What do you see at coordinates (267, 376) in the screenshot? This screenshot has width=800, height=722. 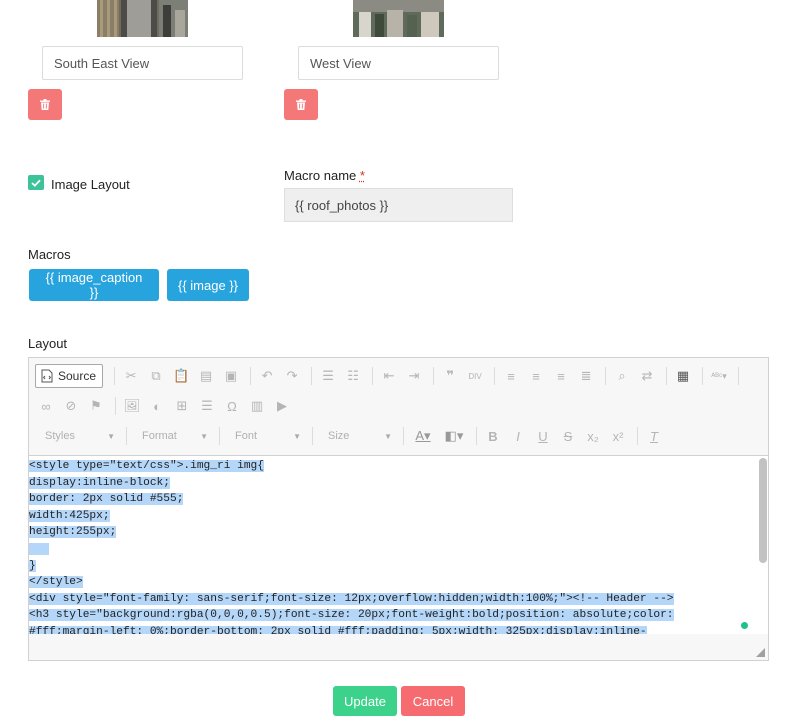 I see `undo-icon: ↶` at bounding box center [267, 376].